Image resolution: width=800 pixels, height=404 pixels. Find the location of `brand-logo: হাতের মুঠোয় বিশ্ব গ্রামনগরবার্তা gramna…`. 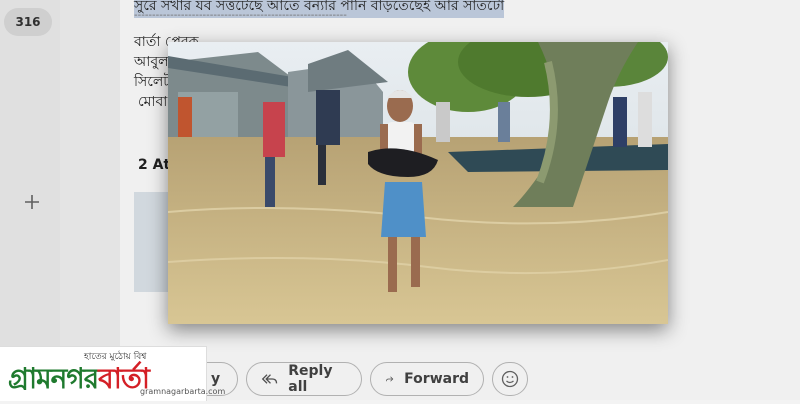

brand-logo: হাতের মুঠোয় বিশ্ব গ্রামনগরবার্তা gramna… is located at coordinates (112, 375).